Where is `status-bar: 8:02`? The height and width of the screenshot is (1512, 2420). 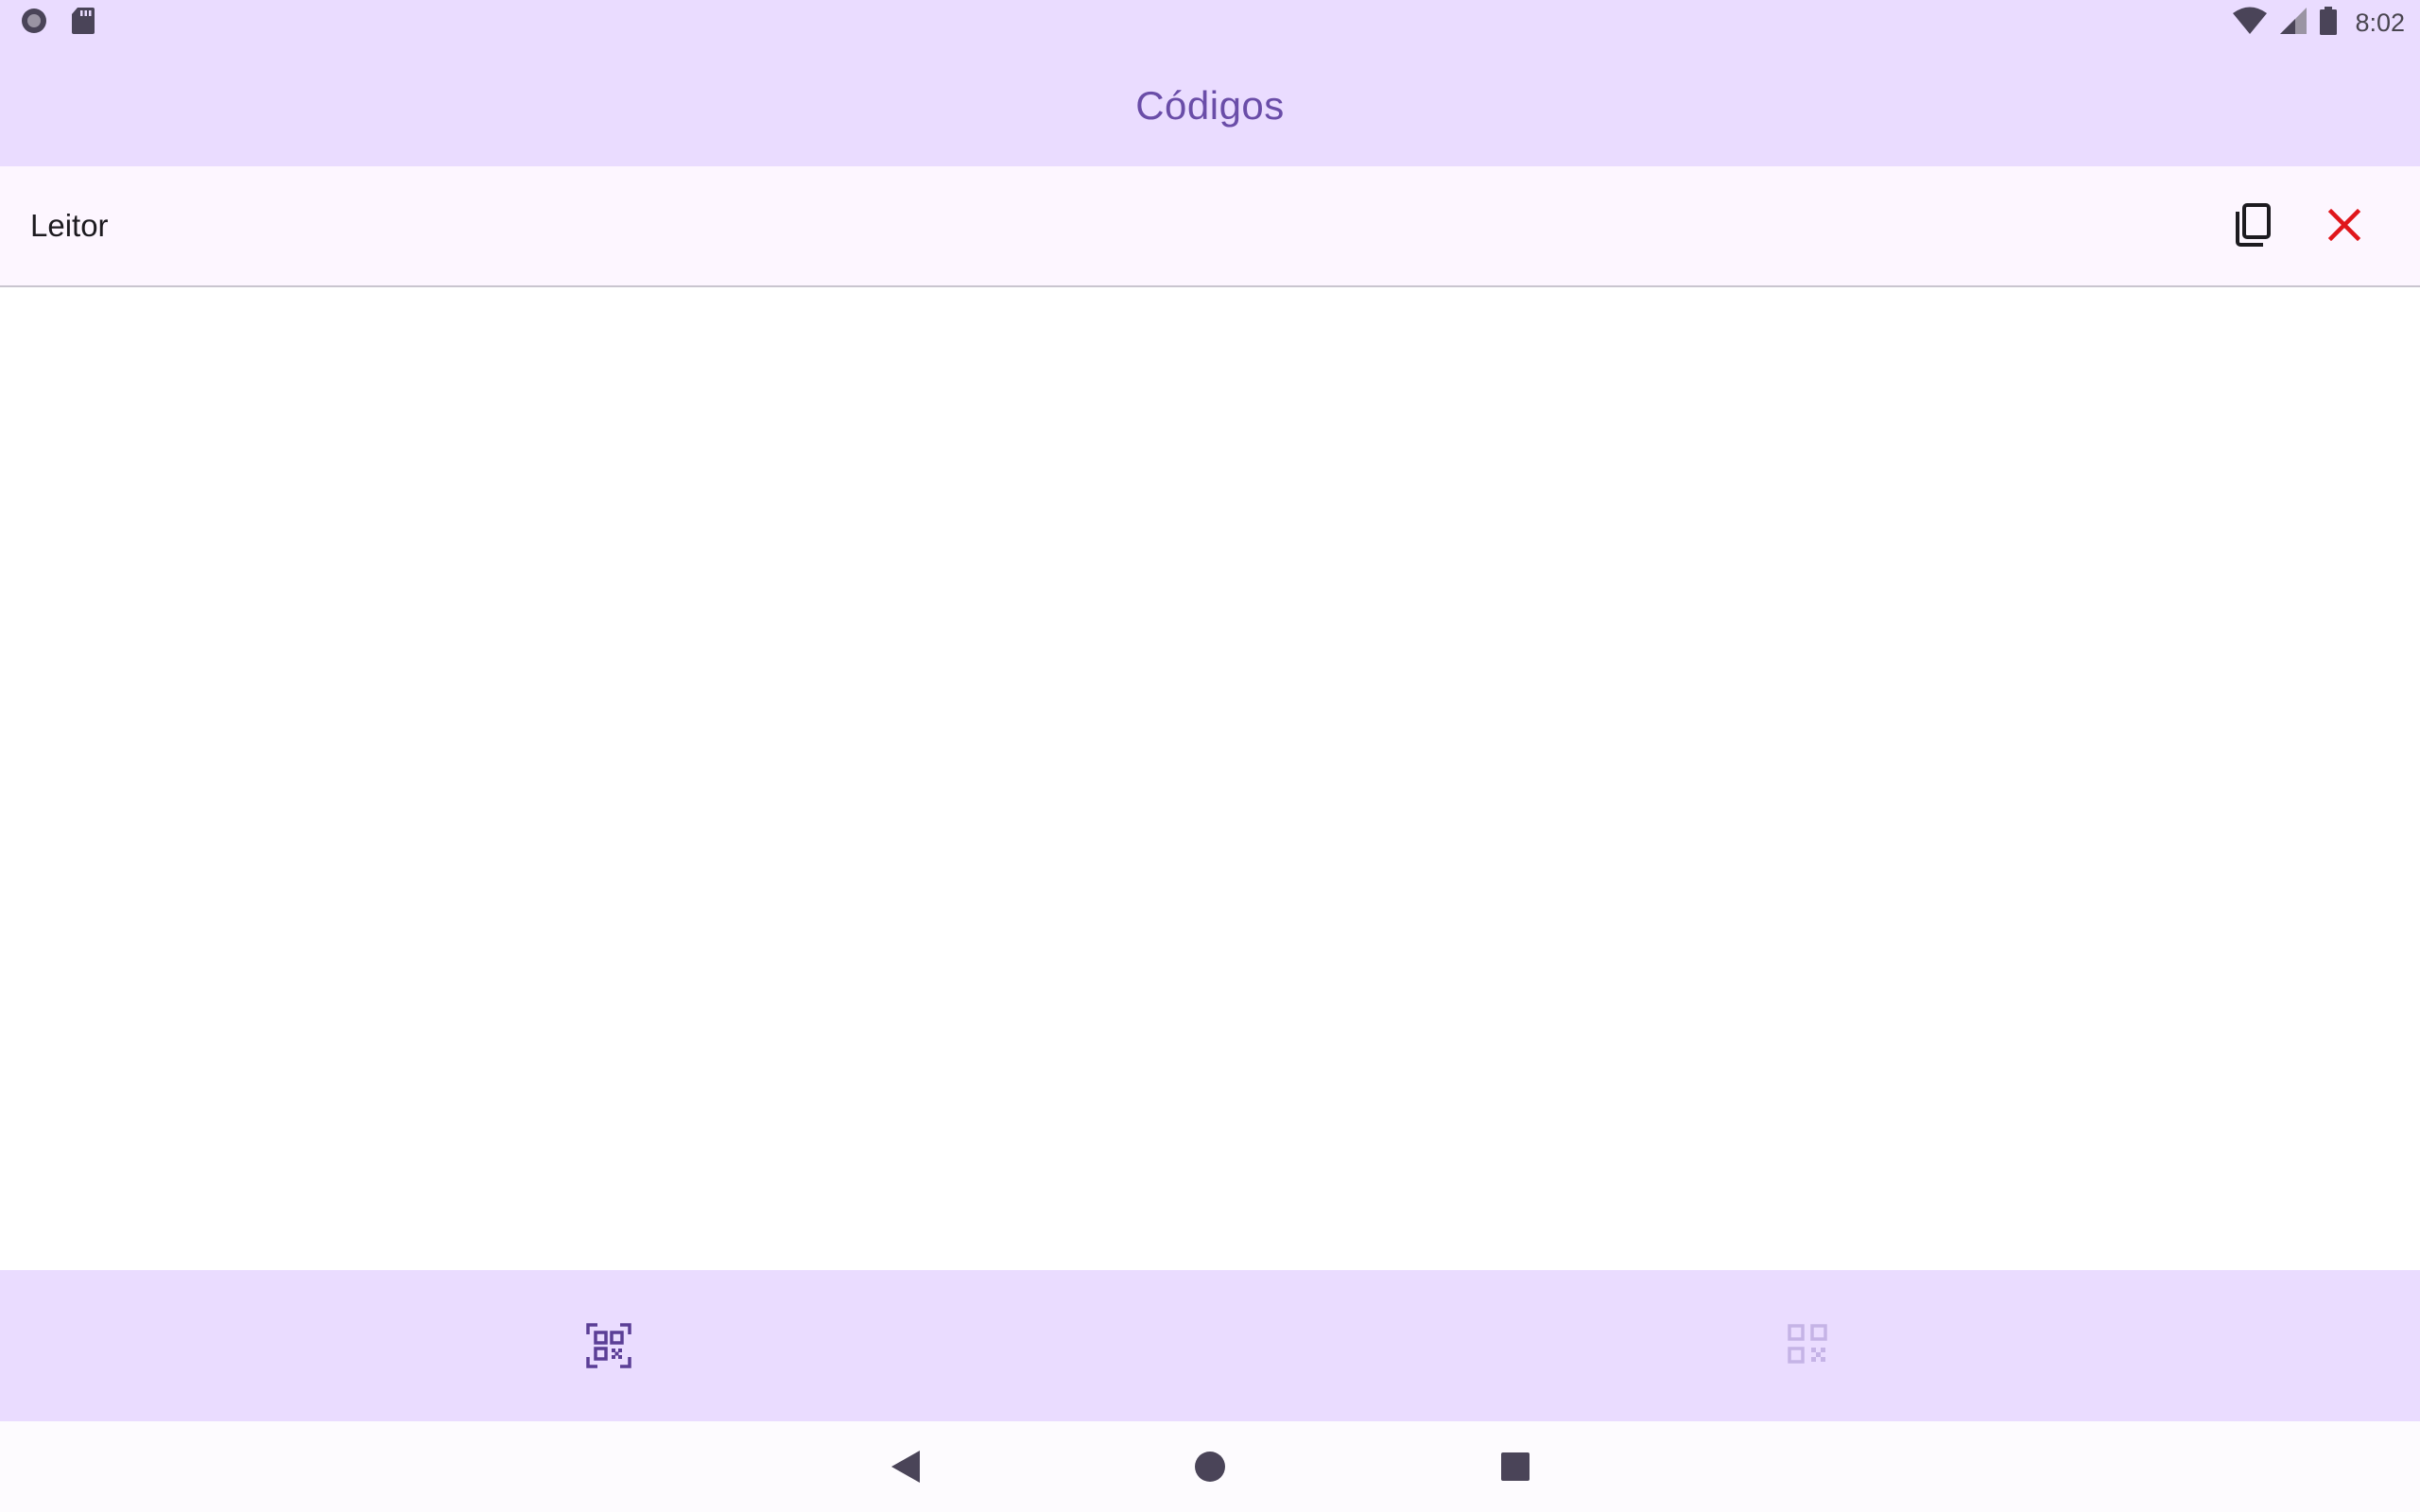 status-bar: 8:02 is located at coordinates (1210, 22).